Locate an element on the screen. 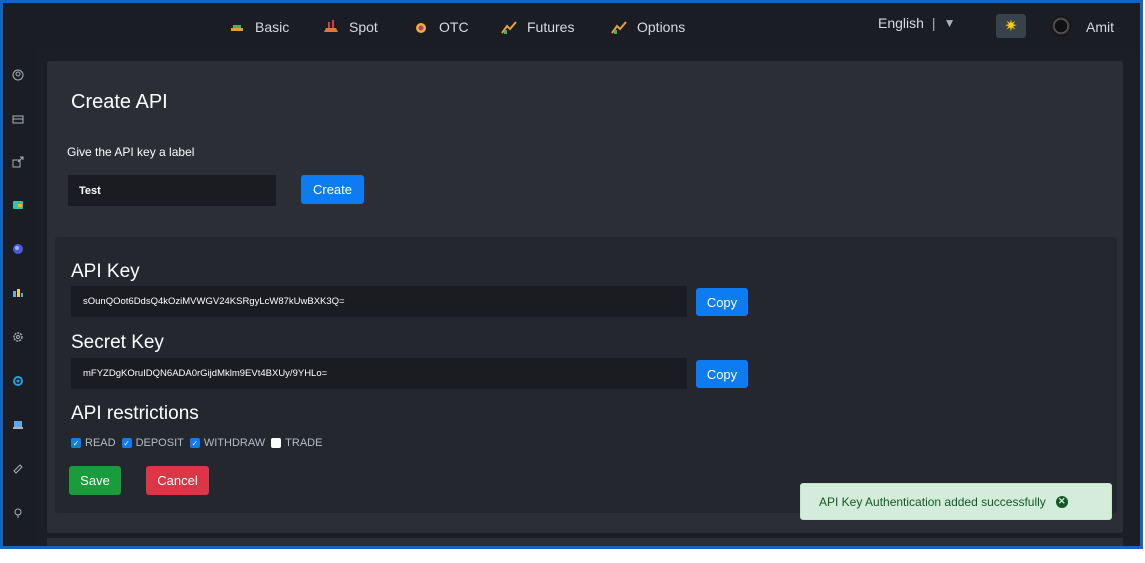  restriction-read-label: READ is located at coordinates (100, 443).